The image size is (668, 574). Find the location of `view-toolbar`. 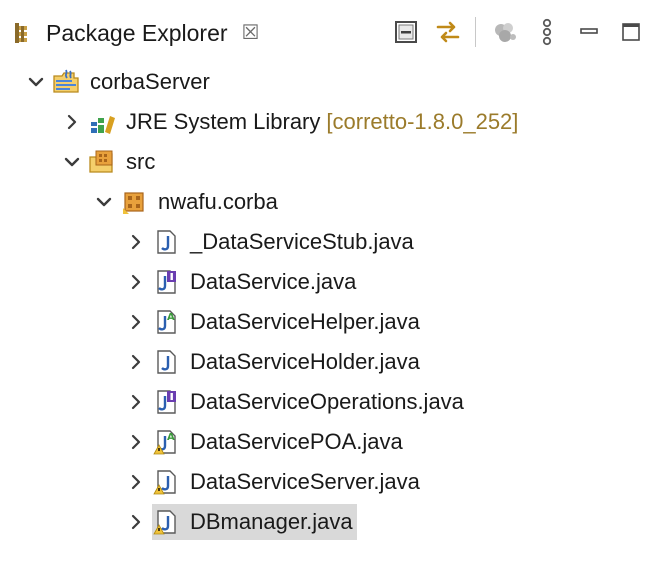

view-toolbar is located at coordinates (514, 32).